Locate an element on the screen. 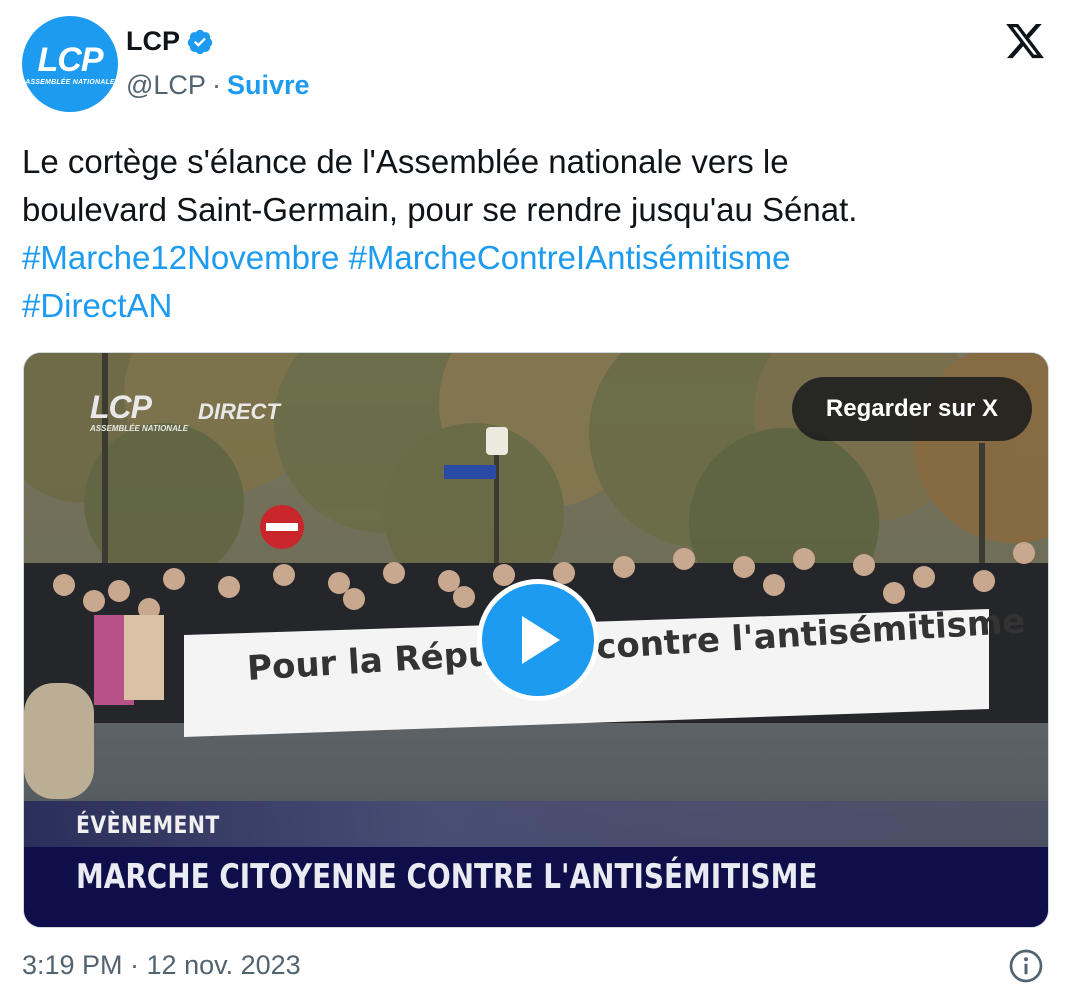 The width and height of the screenshot is (1080, 996). info-icon is located at coordinates (1026, 966).